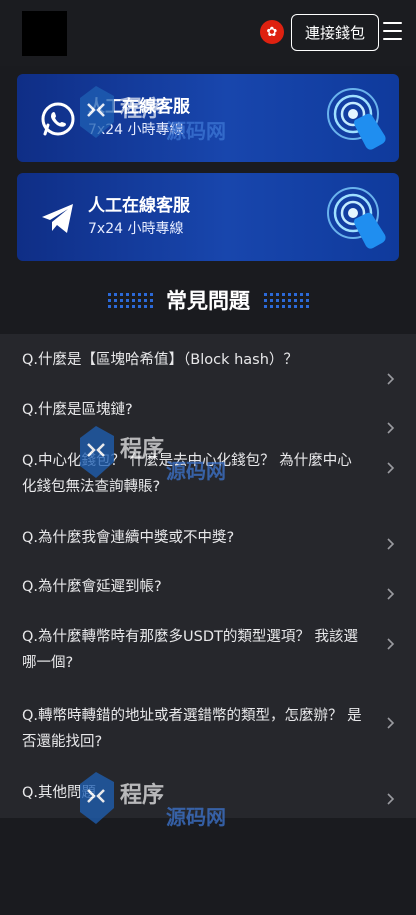 Image resolution: width=416 pixels, height=915 pixels. I want to click on faq-question: Q.為什麼我會連續中獎或不中獎?, so click(128, 538).